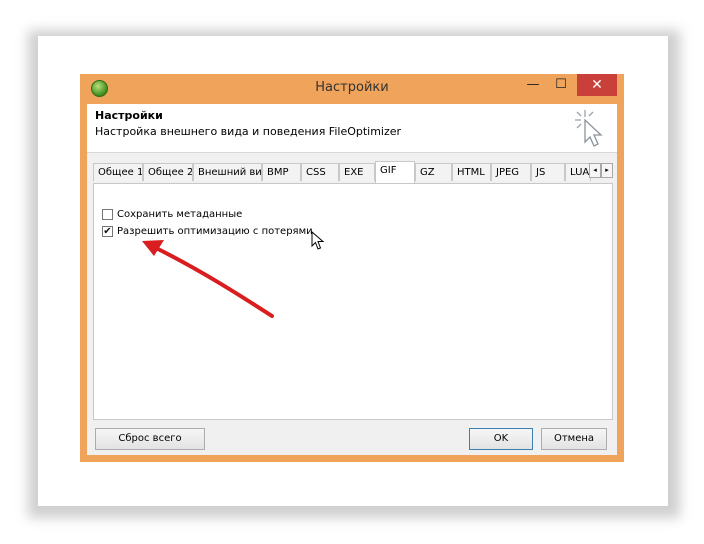 Image resolution: width=704 pixels, height=544 pixels. What do you see at coordinates (607, 170) in the screenshot?
I see `tab-scroll-right-button: ▸` at bounding box center [607, 170].